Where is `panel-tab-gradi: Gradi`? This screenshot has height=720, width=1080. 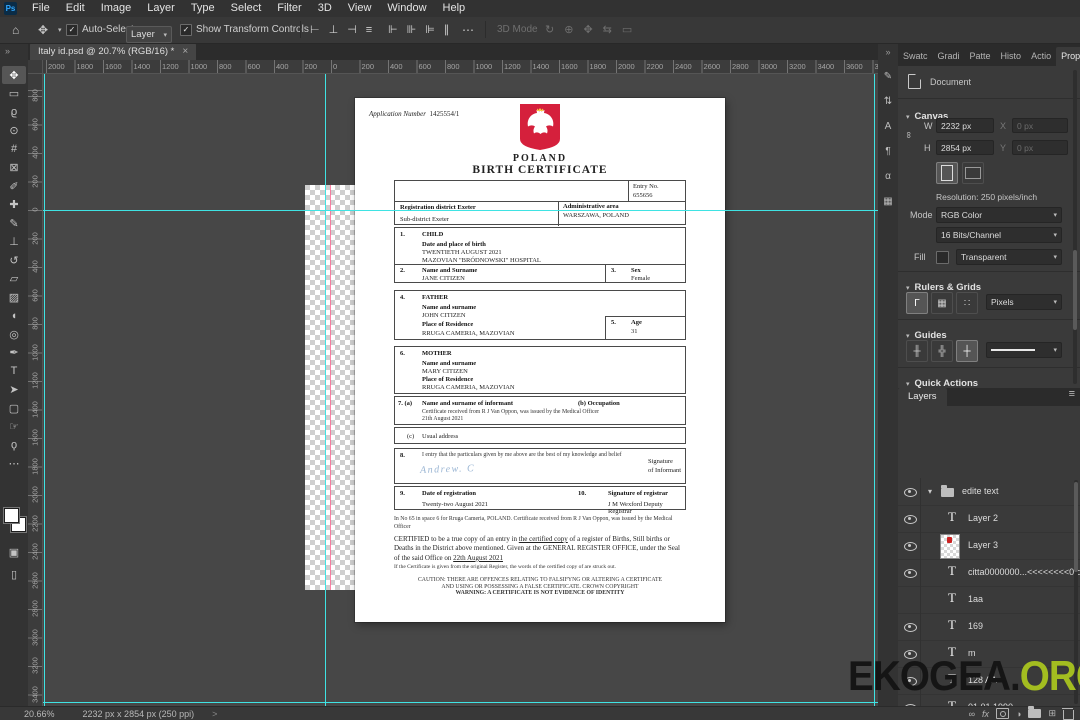 panel-tab-gradi: Gradi is located at coordinates (949, 56).